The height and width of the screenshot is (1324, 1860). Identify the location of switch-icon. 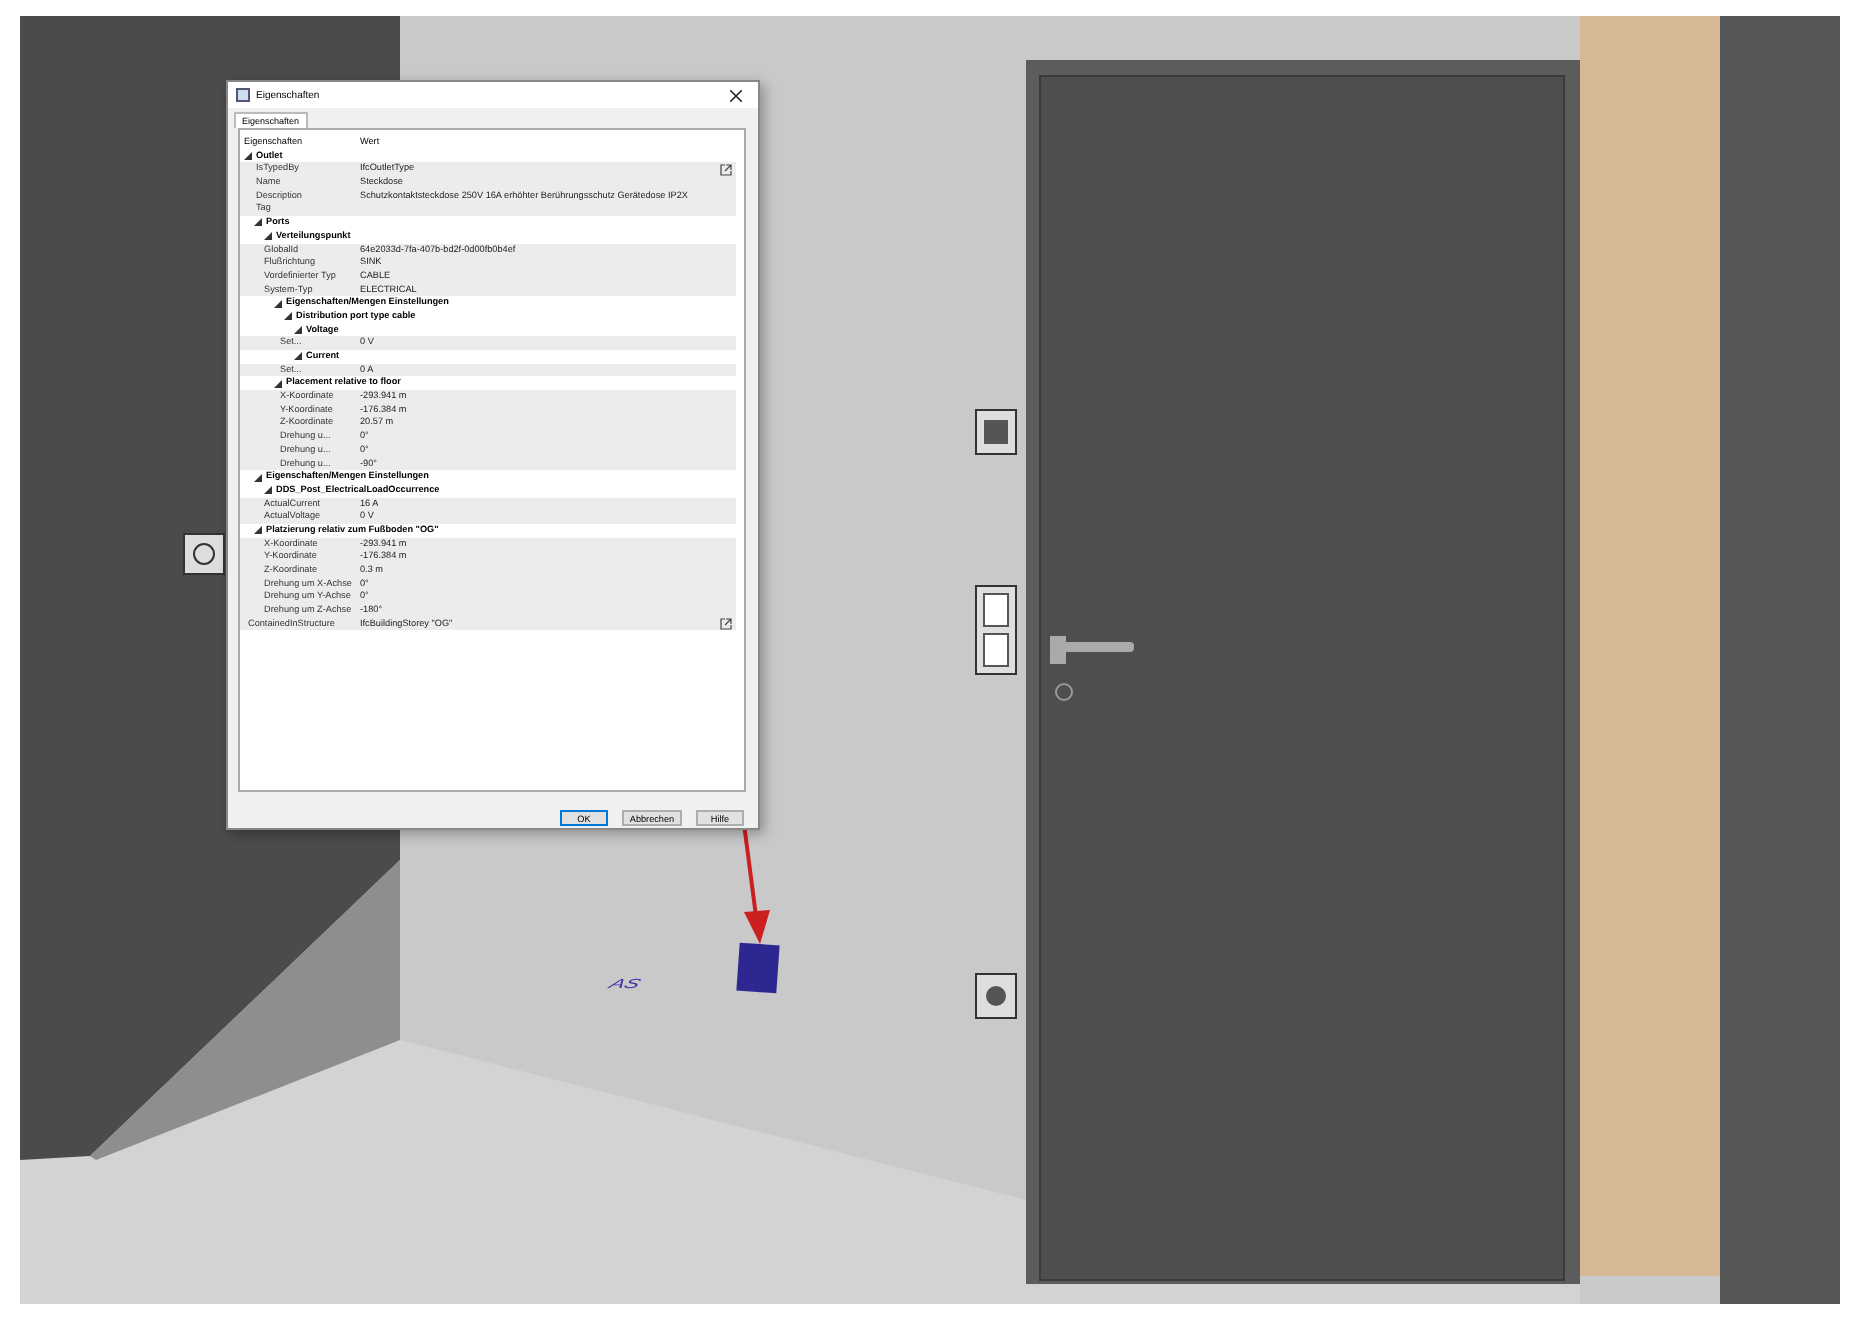
(996, 630).